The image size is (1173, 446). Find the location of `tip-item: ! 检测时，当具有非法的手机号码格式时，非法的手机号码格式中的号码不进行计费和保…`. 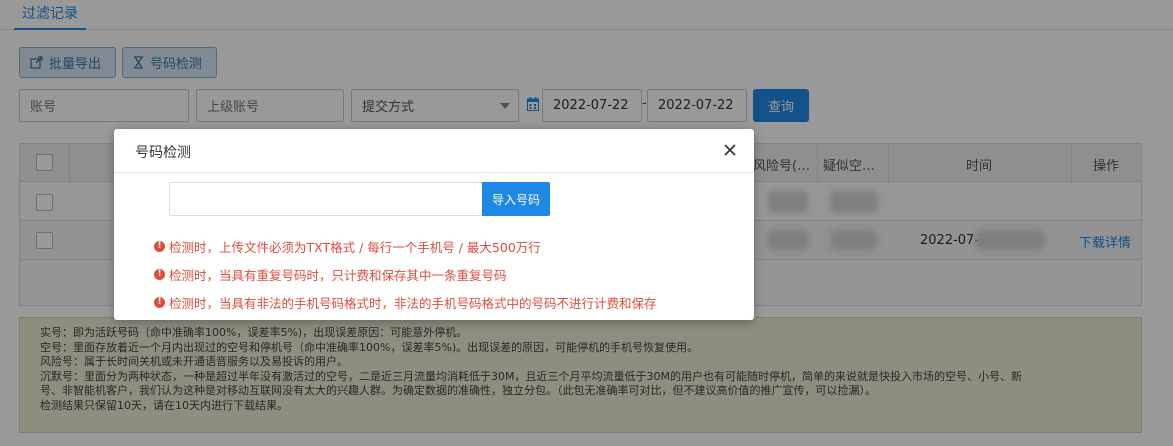

tip-item: ! 检测时，当具有非法的手机号码格式时，非法的手机号码格式中的号码不进行计费和保… is located at coordinates (405, 302).